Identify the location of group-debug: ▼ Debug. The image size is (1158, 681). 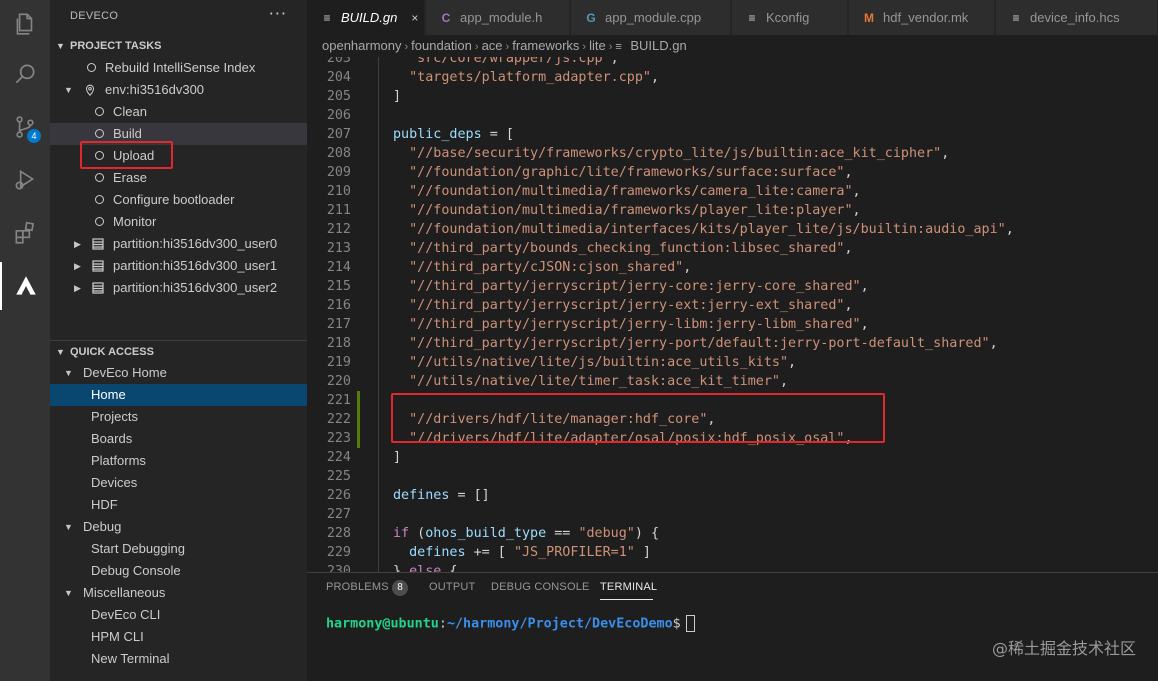
(178, 527).